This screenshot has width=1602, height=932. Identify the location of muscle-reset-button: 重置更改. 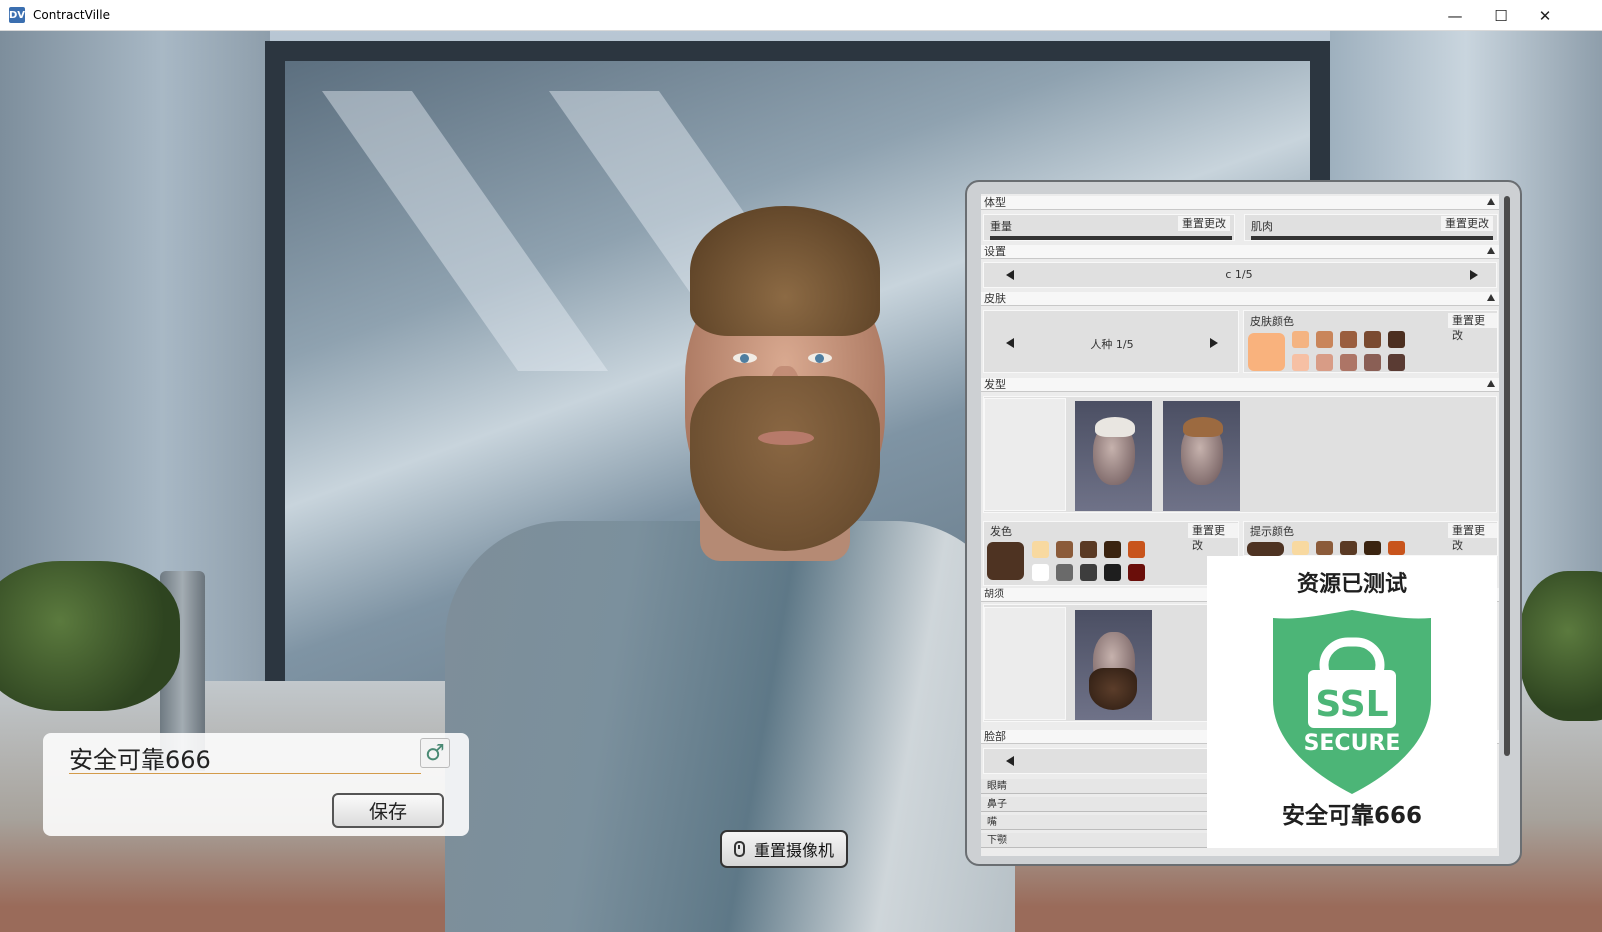
(1467, 223).